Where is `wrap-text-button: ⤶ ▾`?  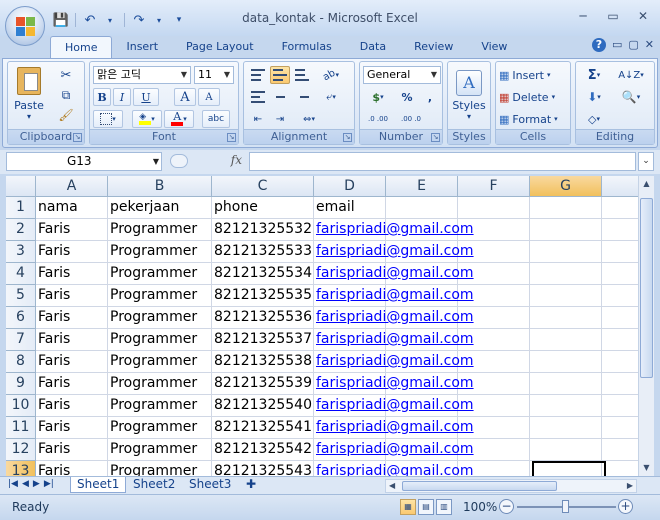
wrap-text-button: ⤶ ▾ is located at coordinates (331, 97).